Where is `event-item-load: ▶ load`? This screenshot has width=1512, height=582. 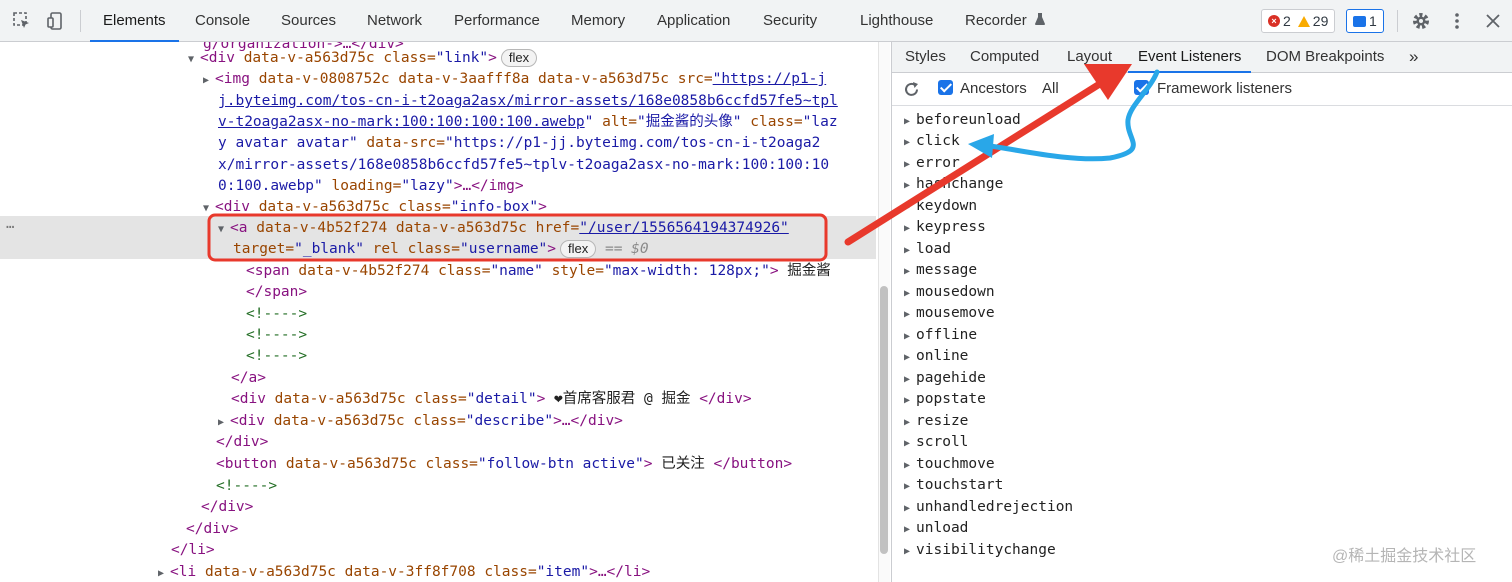 event-item-load: ▶ load is located at coordinates (927, 249).